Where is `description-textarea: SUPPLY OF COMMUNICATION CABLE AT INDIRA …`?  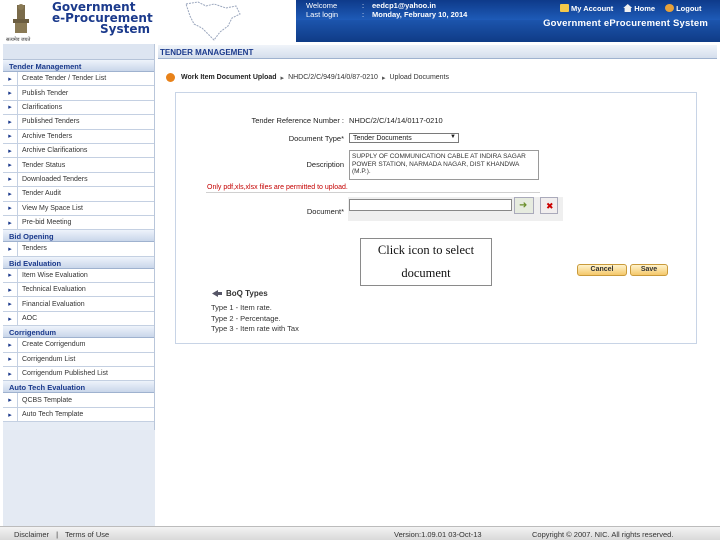
description-textarea: SUPPLY OF COMMUNICATION CABLE AT INDIRA … is located at coordinates (444, 165).